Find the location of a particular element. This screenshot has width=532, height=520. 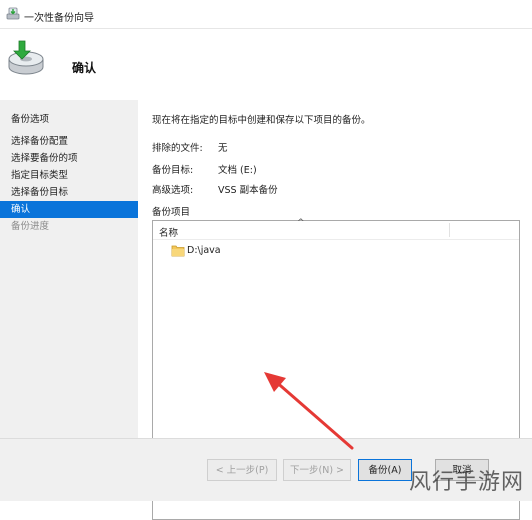

backup-destination-row: 备份目标: 文档 (E:) is located at coordinates (204, 169).